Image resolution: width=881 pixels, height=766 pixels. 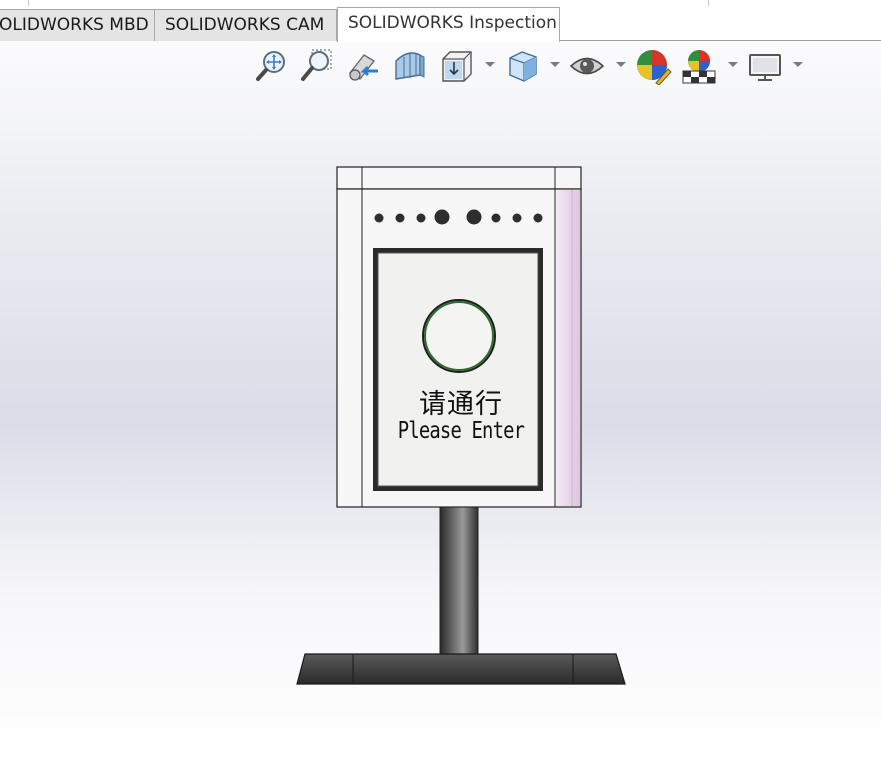 I want to click on tab-solidworks-cam: SOLIDWORKS CAM, so click(x=245, y=25).